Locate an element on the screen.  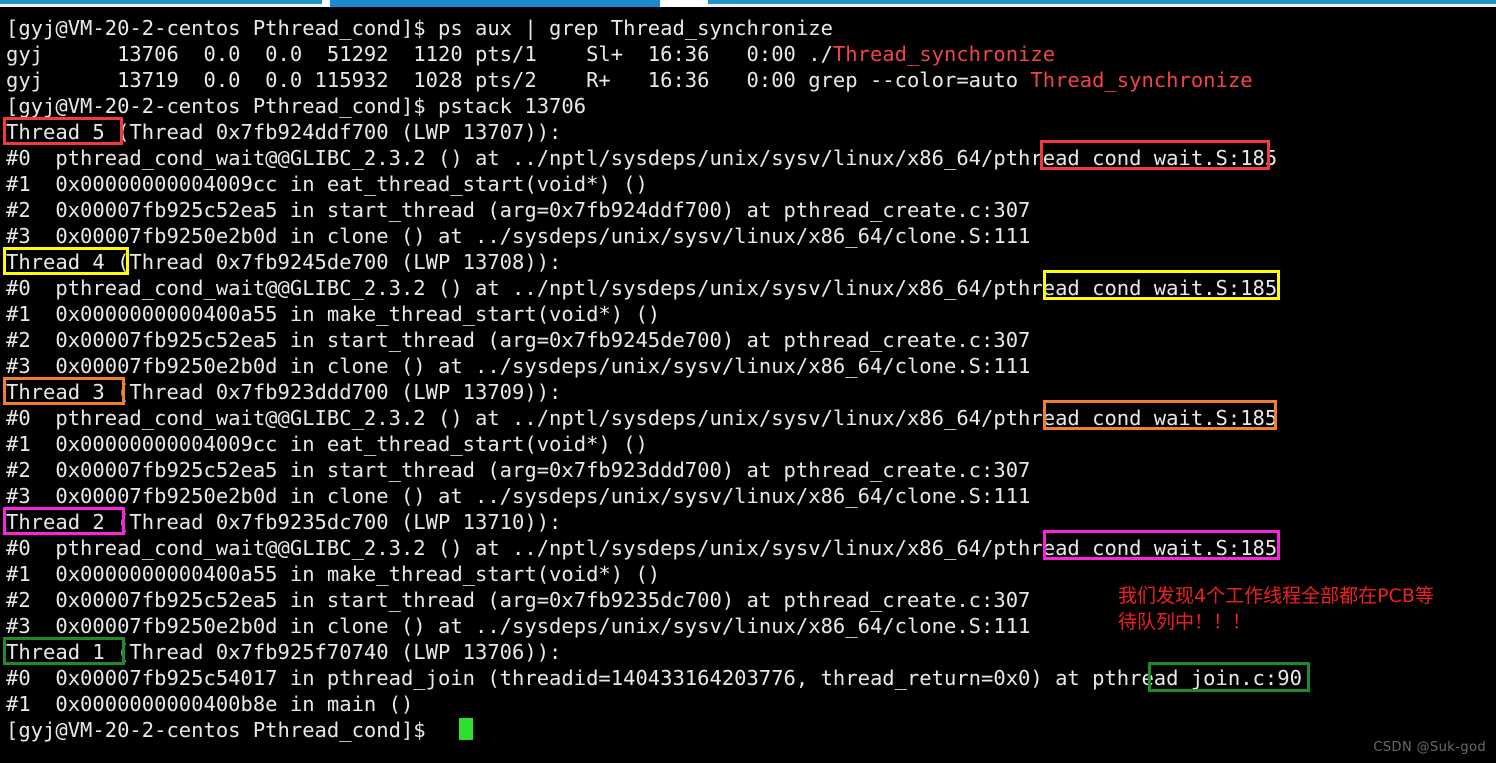
terminal-line-prompt-3: [gyj@VM-20-2-centos Pthread_cond]$ is located at coordinates (222, 730).